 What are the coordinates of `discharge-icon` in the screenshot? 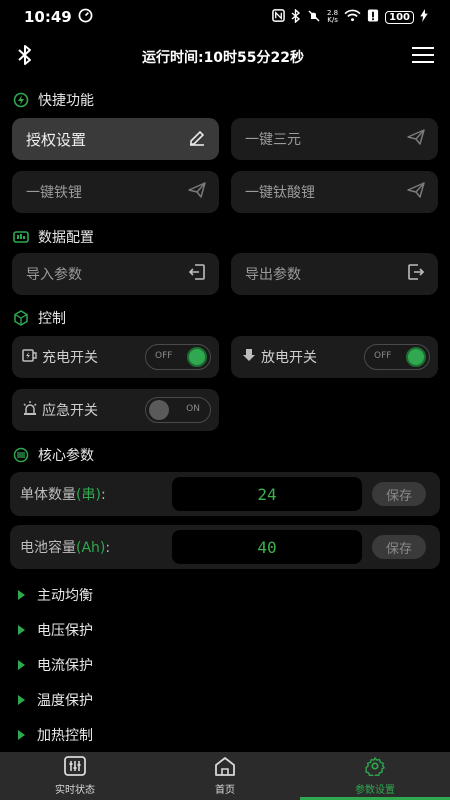 It's located at (249, 357).